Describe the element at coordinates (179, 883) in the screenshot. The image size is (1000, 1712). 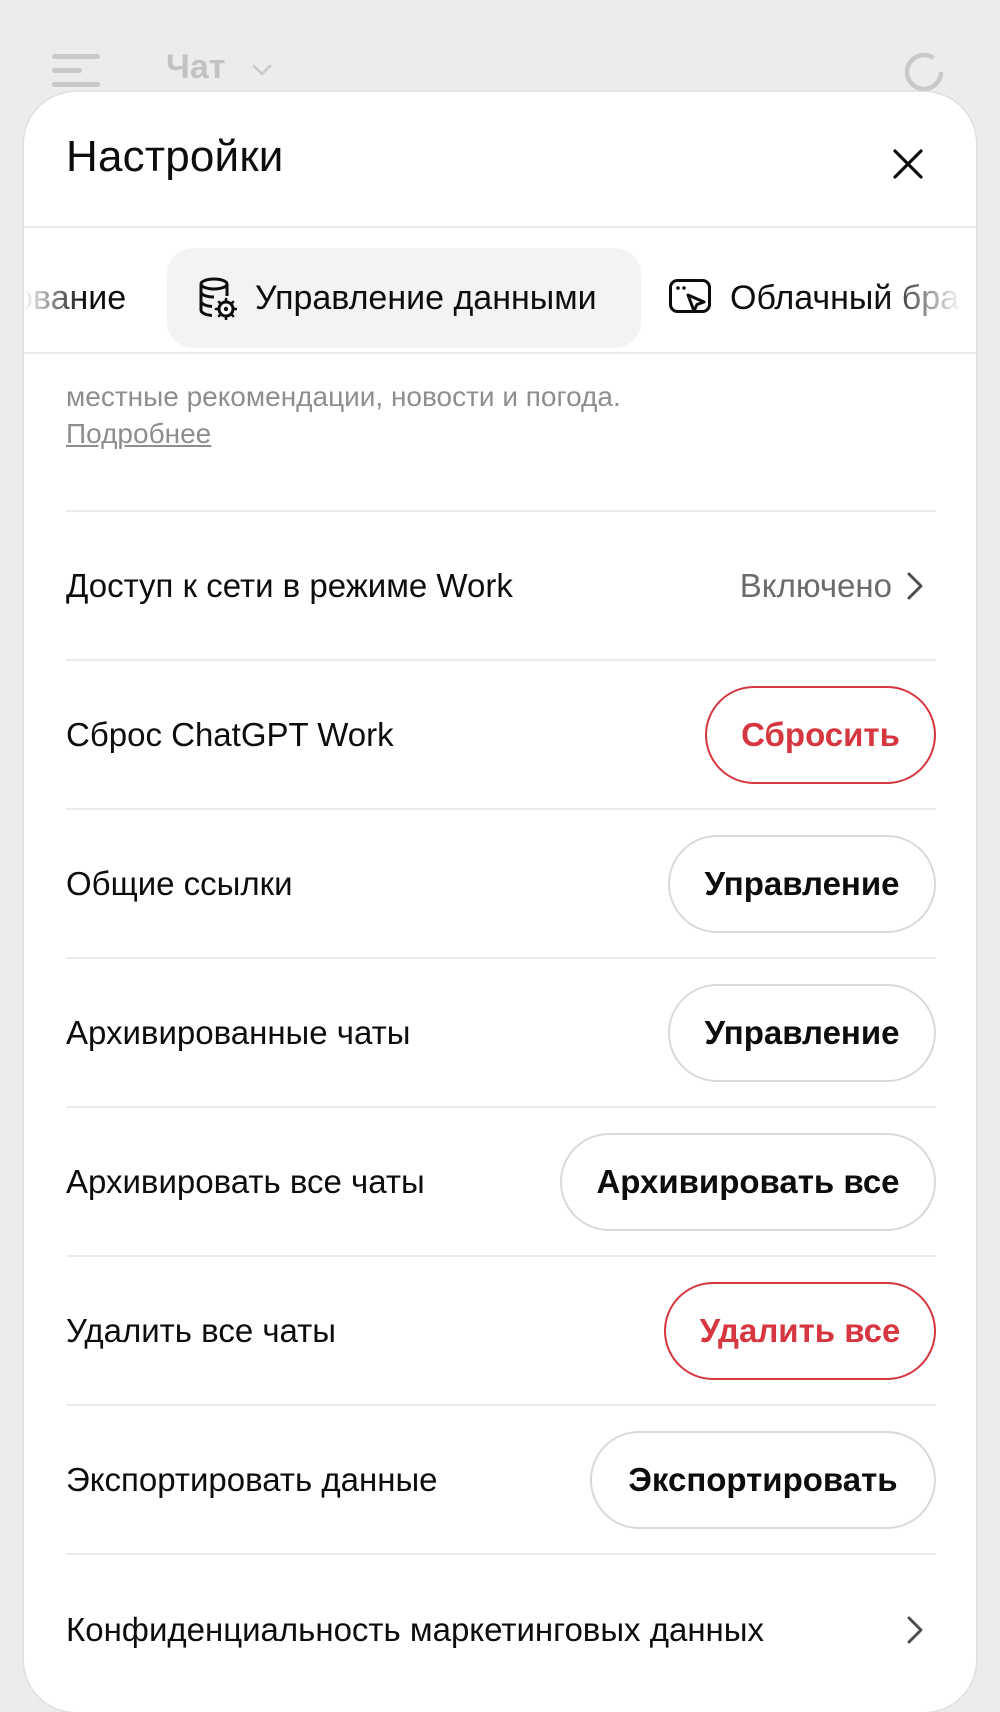
I see `row-label: Общие ссылки` at that location.